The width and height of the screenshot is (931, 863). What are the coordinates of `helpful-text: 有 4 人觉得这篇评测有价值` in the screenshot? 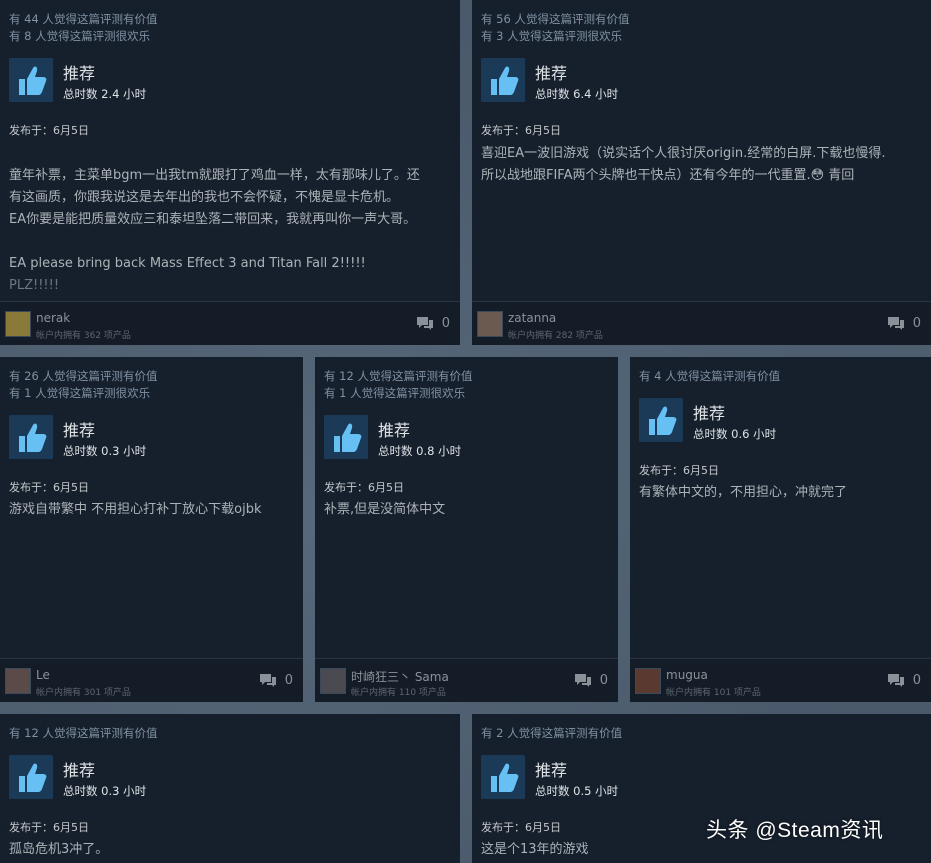 It's located at (710, 376).